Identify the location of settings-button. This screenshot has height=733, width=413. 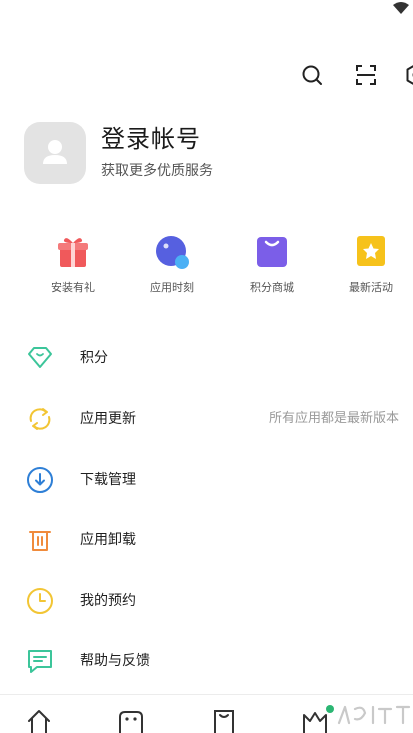
(408, 75).